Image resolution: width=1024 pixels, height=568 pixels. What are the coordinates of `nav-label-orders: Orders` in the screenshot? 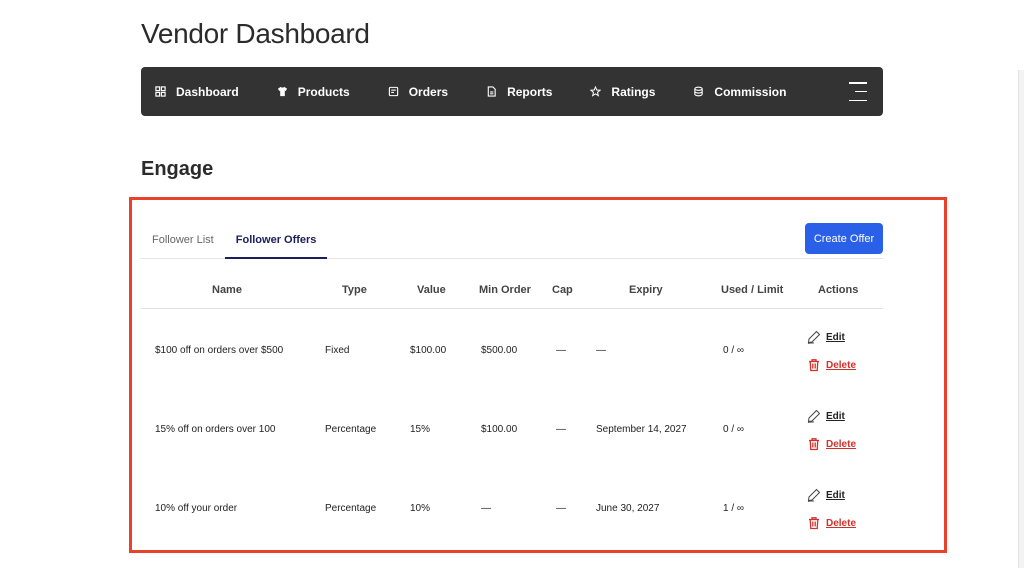 It's located at (428, 91).